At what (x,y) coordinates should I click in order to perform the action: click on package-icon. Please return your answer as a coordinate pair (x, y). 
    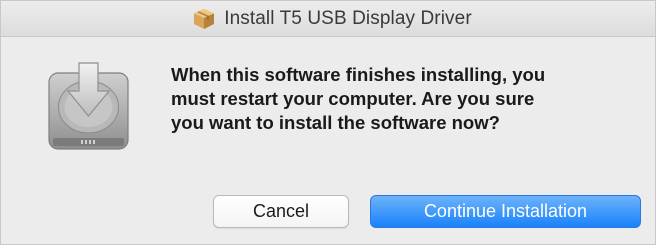
    Looking at the image, I should click on (204, 18).